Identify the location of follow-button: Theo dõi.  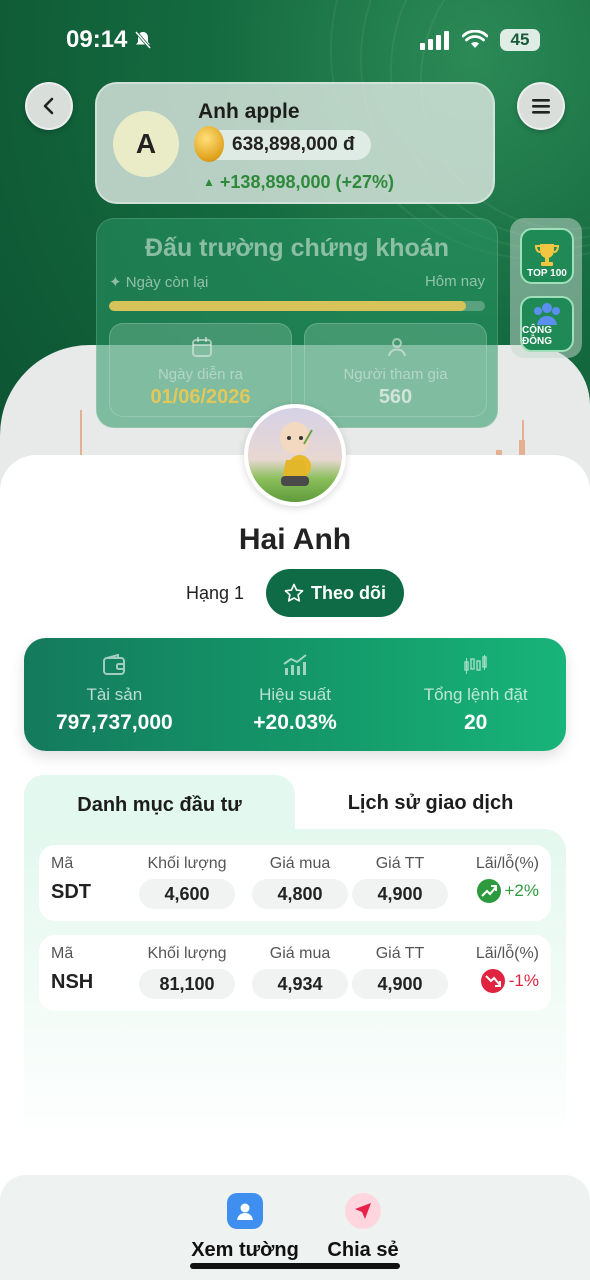
(335, 593).